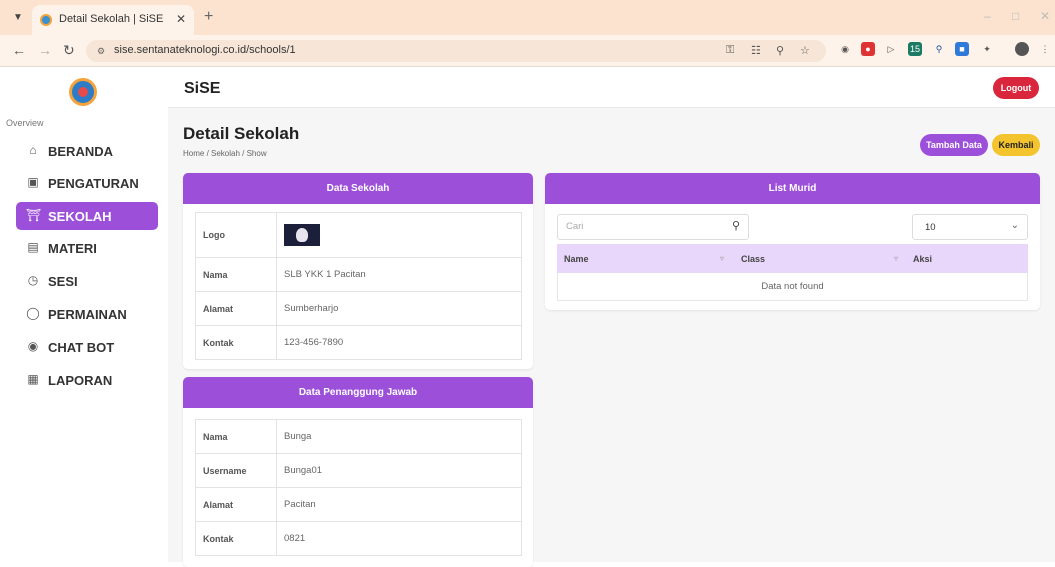 The height and width of the screenshot is (567, 1055). I want to click on reload-icon: ↻, so click(69, 50).